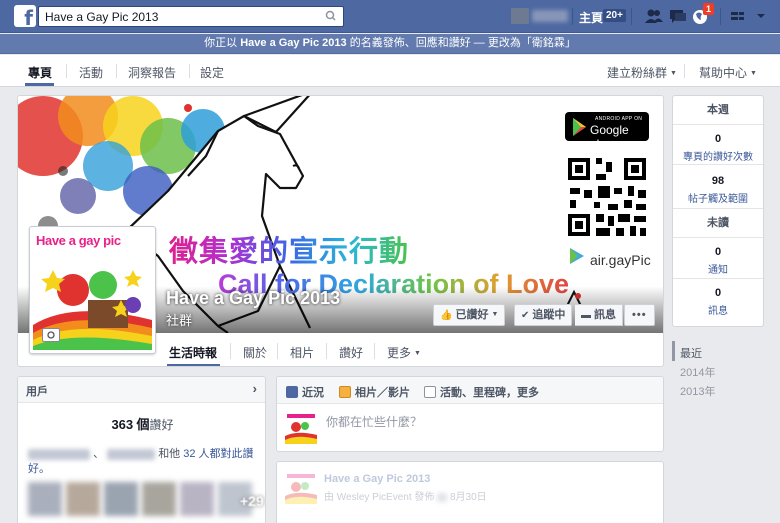 This screenshot has width=780, height=523. Describe the element at coordinates (718, 187) in the screenshot. I see `post-reach-stat: 98 帖子觸及範圍` at that location.